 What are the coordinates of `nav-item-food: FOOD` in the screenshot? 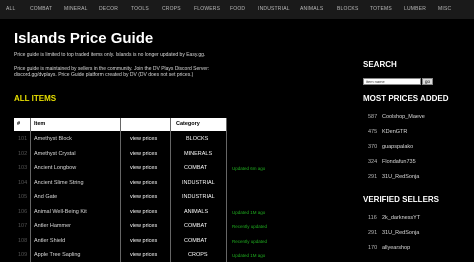 It's located at (237, 9).